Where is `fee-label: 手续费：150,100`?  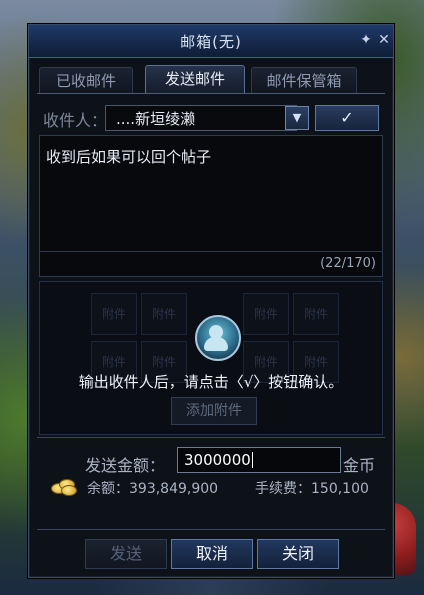
fee-label: 手续费：150,100 is located at coordinates (312, 489).